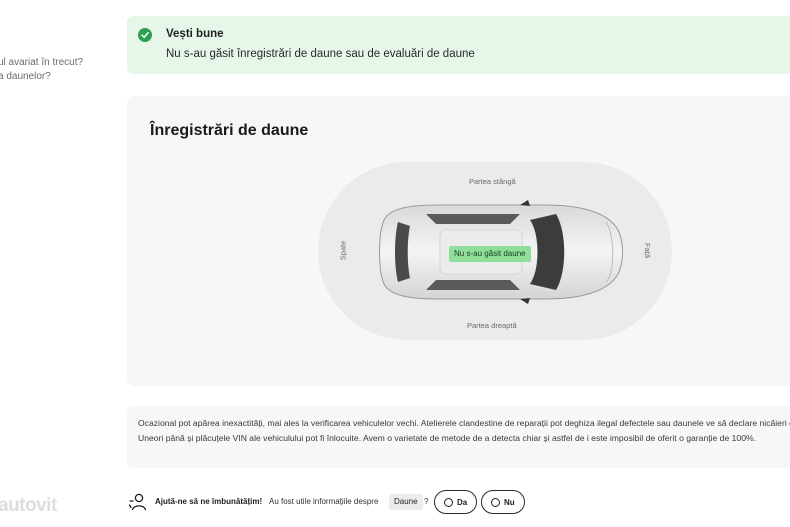  What do you see at coordinates (648, 250) in the screenshot?
I see `label-front: Față` at bounding box center [648, 250].